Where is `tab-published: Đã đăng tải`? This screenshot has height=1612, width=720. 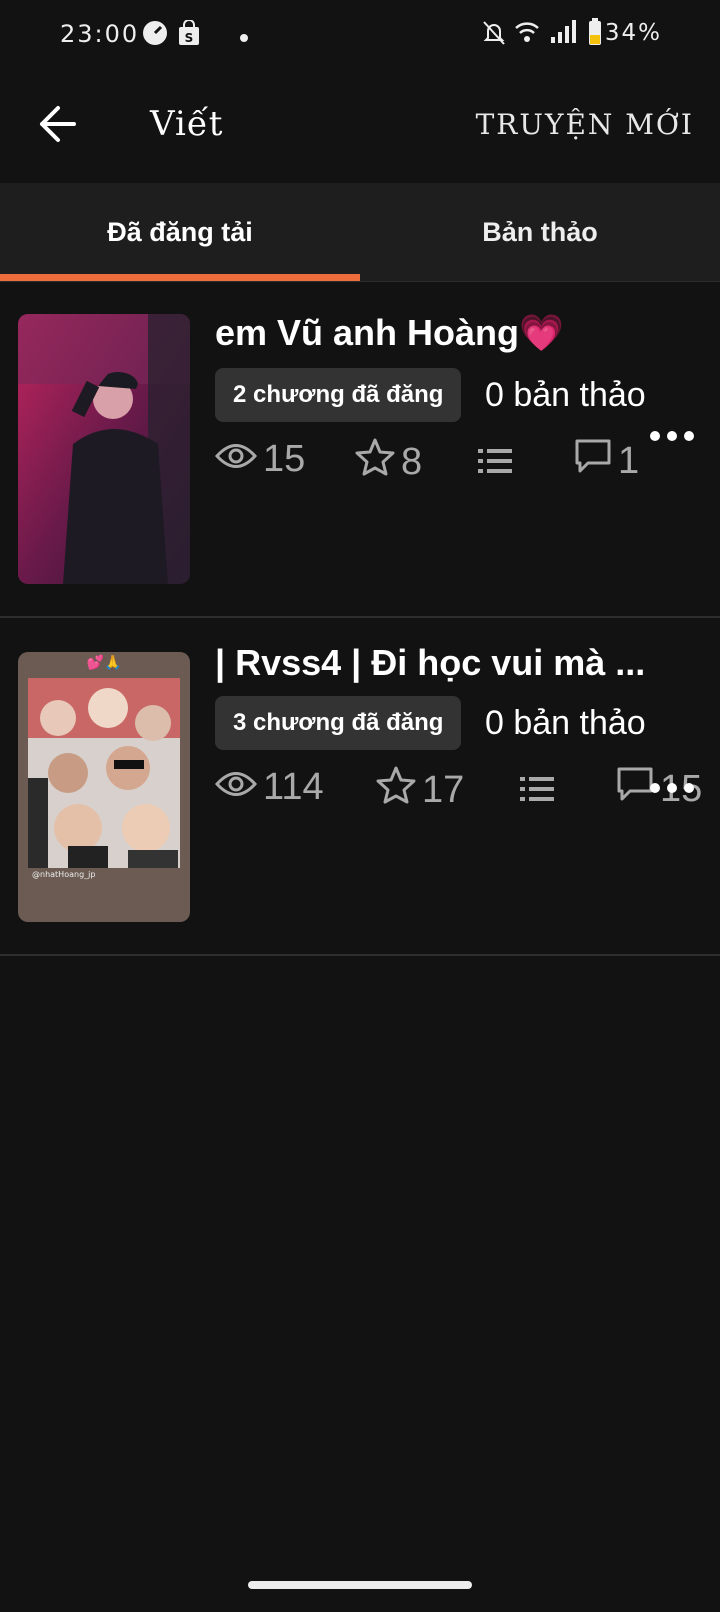 tab-published: Đã đăng tải is located at coordinates (180, 232).